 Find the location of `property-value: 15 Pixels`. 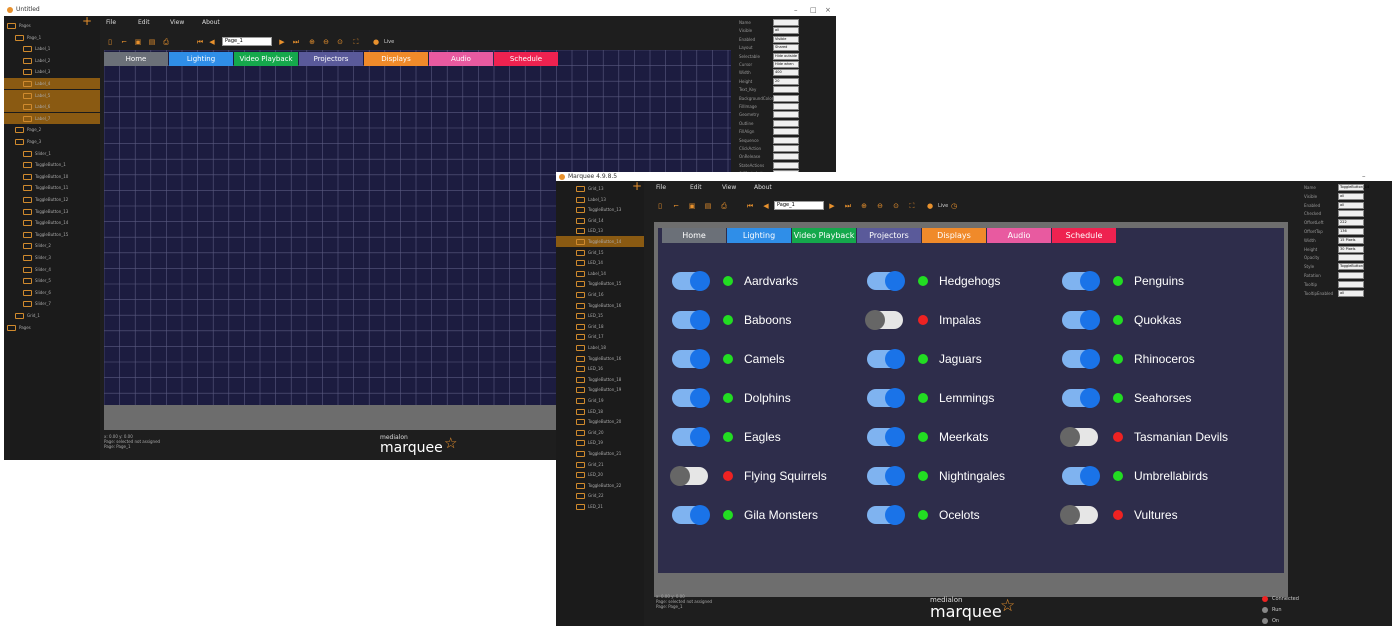

property-value: 15 Pixels is located at coordinates (1351, 240).